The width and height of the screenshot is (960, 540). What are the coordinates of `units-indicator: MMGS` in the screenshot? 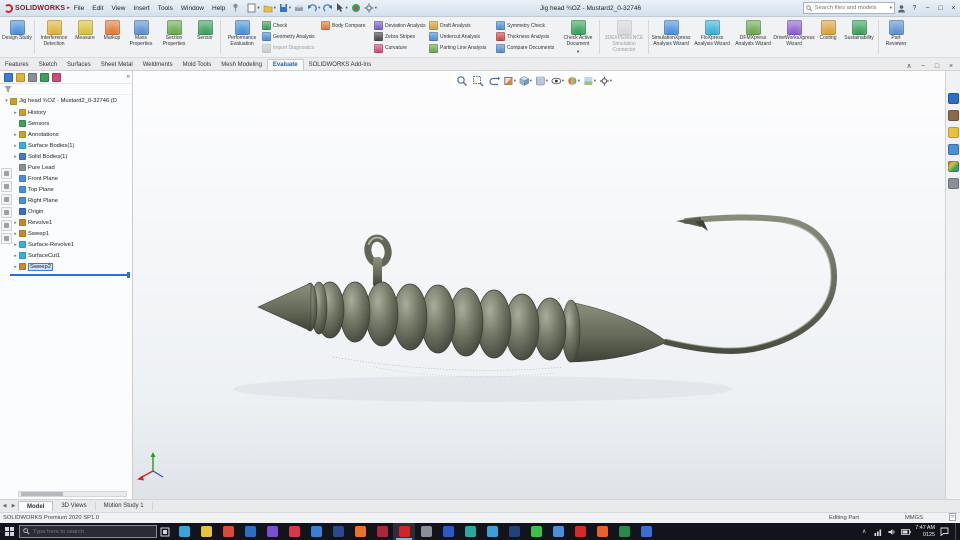 It's located at (914, 518).